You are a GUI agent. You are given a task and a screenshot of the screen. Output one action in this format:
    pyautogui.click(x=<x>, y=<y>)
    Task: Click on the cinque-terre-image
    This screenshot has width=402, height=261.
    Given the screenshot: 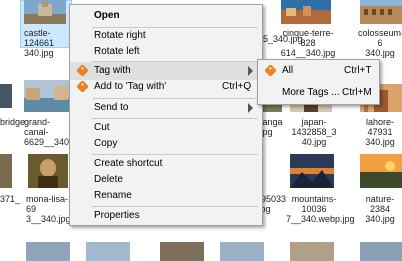 What is the action you would take?
    pyautogui.click(x=306, y=12)
    